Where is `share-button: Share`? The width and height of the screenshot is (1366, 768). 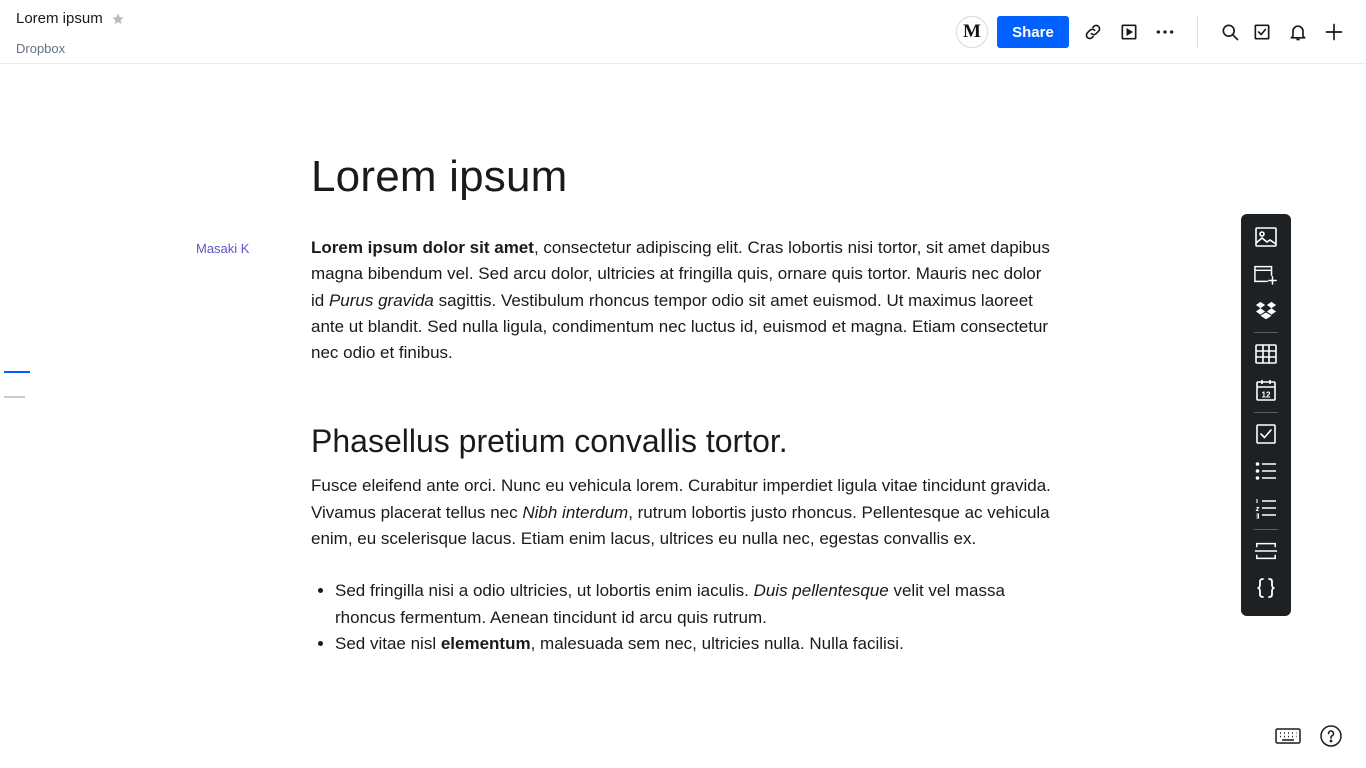 share-button: Share is located at coordinates (1033, 32).